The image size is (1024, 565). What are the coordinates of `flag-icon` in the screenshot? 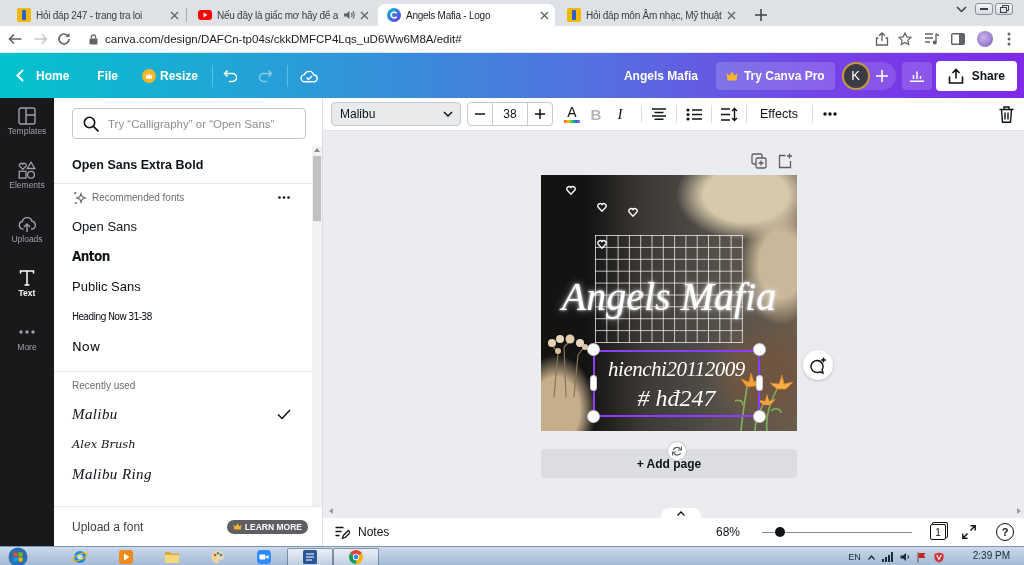 It's located at (921, 557).